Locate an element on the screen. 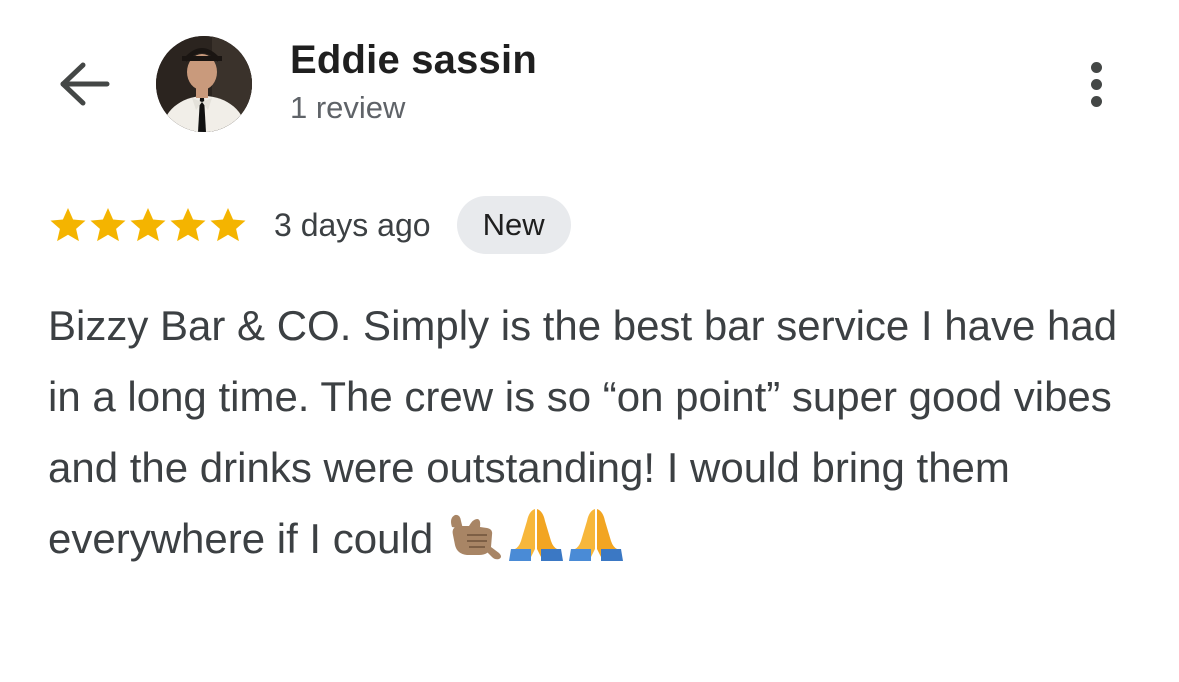  more-options-button is located at coordinates (1096, 84).